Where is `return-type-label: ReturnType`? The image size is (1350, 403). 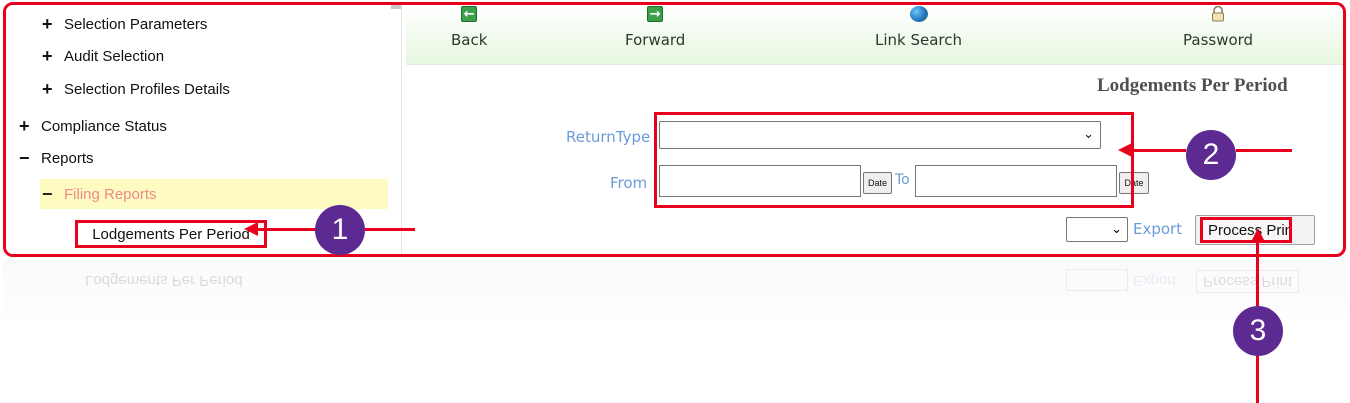 return-type-label: ReturnType is located at coordinates (608, 137).